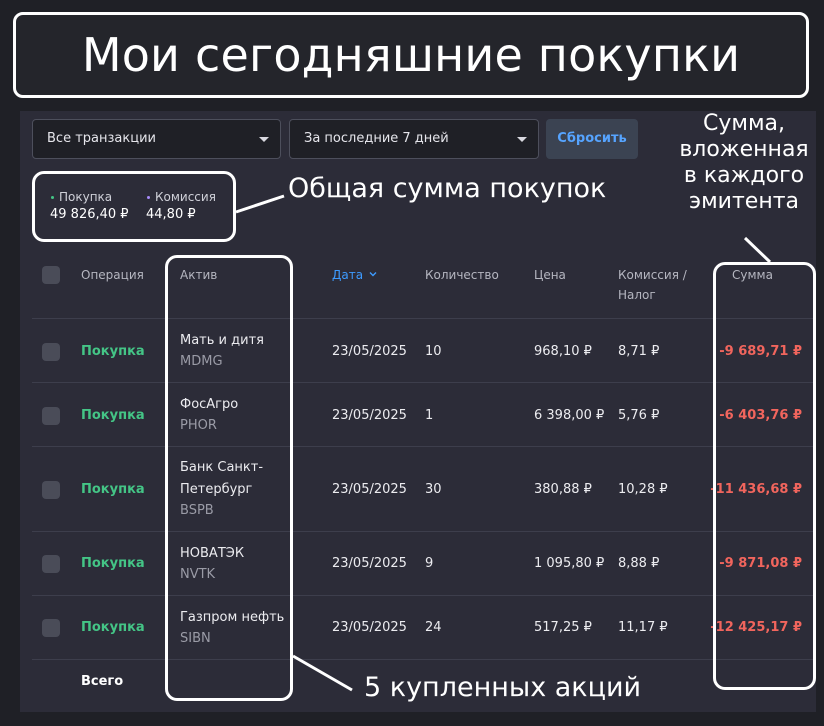 The width and height of the screenshot is (824, 726). What do you see at coordinates (563, 489) in the screenshot?
I see `row-price: 380,88 ₽` at bounding box center [563, 489].